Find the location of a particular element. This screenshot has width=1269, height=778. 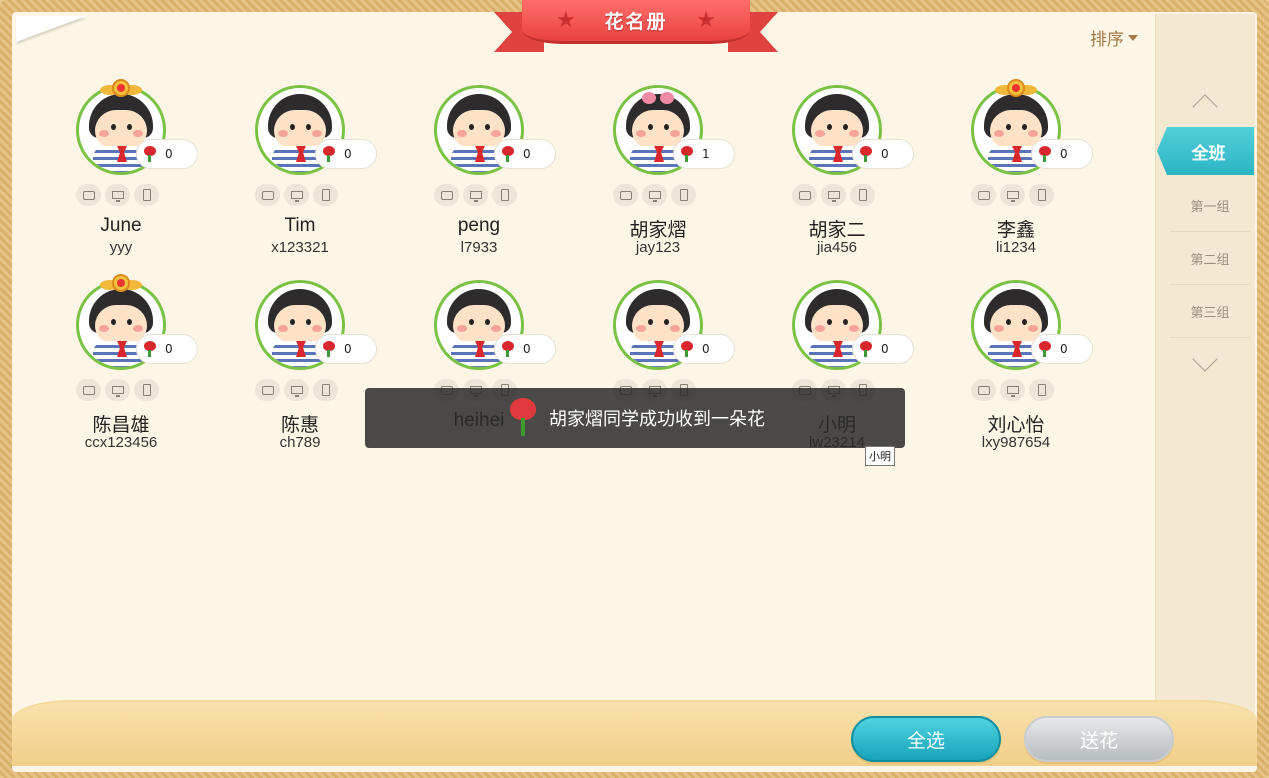

page-title: 花名册 is located at coordinates (636, 22).